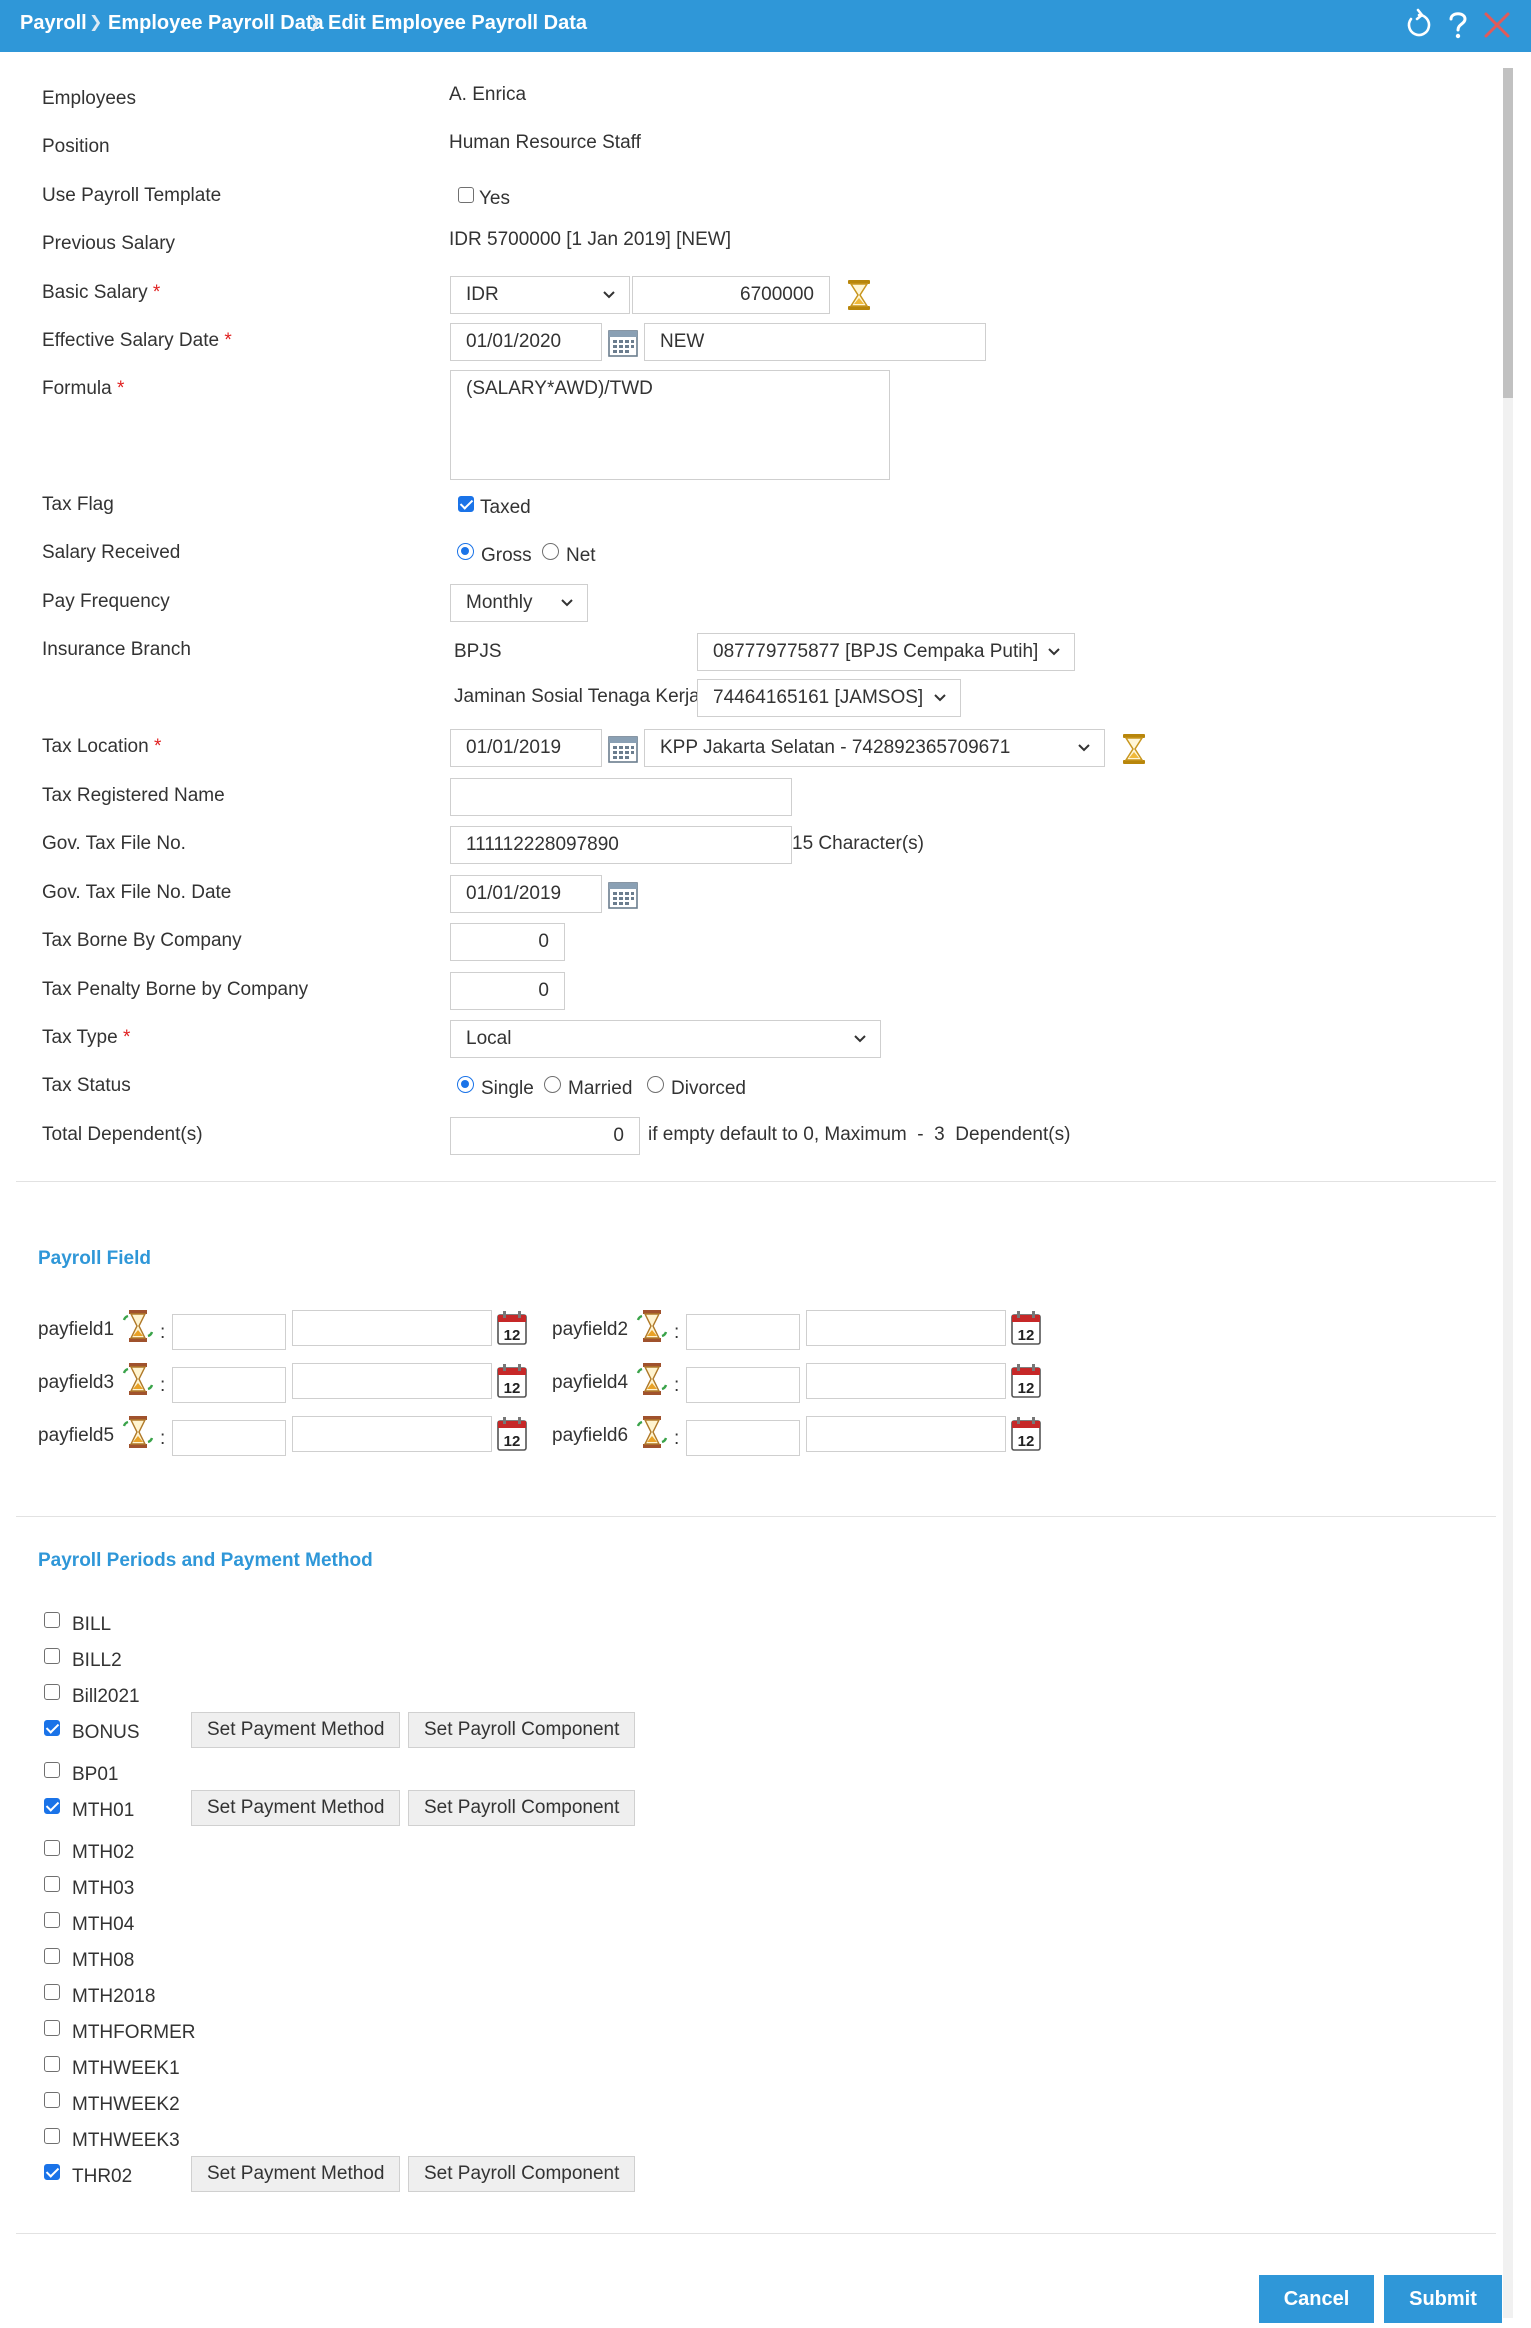 Image resolution: width=1531 pixels, height=2328 pixels. Describe the element at coordinates (621, 845) in the screenshot. I see `gov-tax-file-input: 111112228097890` at that location.